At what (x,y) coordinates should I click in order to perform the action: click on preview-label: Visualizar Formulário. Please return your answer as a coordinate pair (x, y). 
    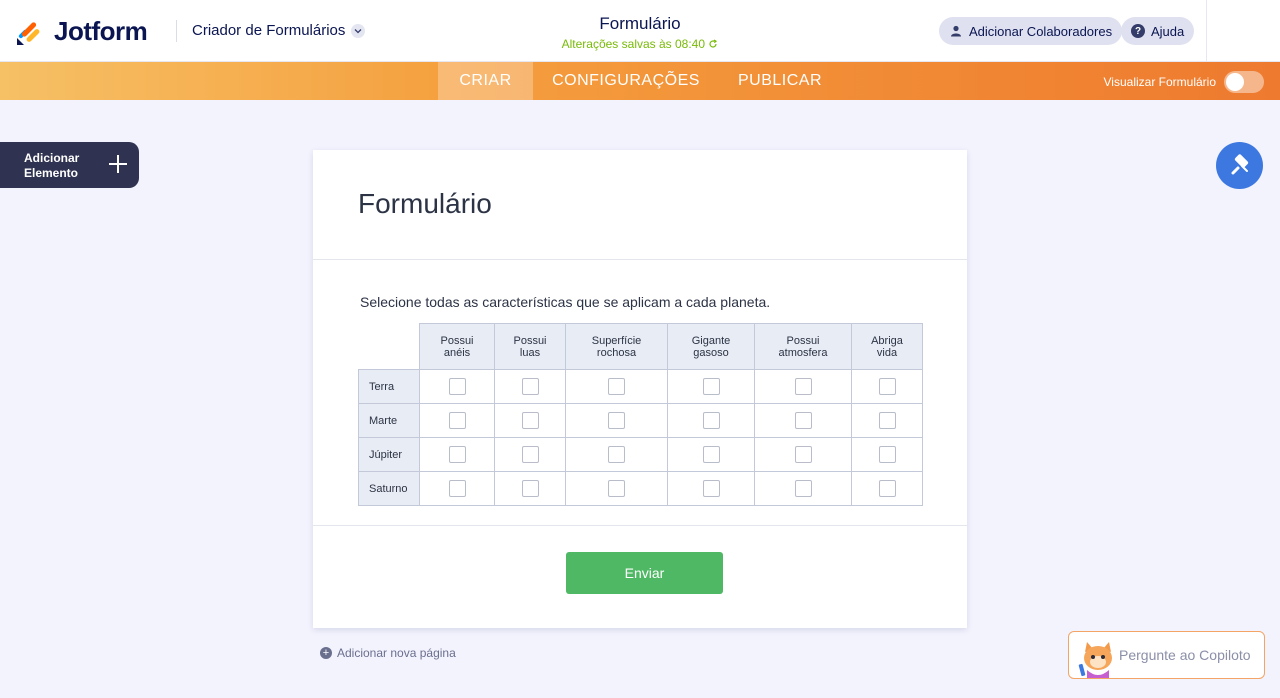
    Looking at the image, I should click on (1159, 82).